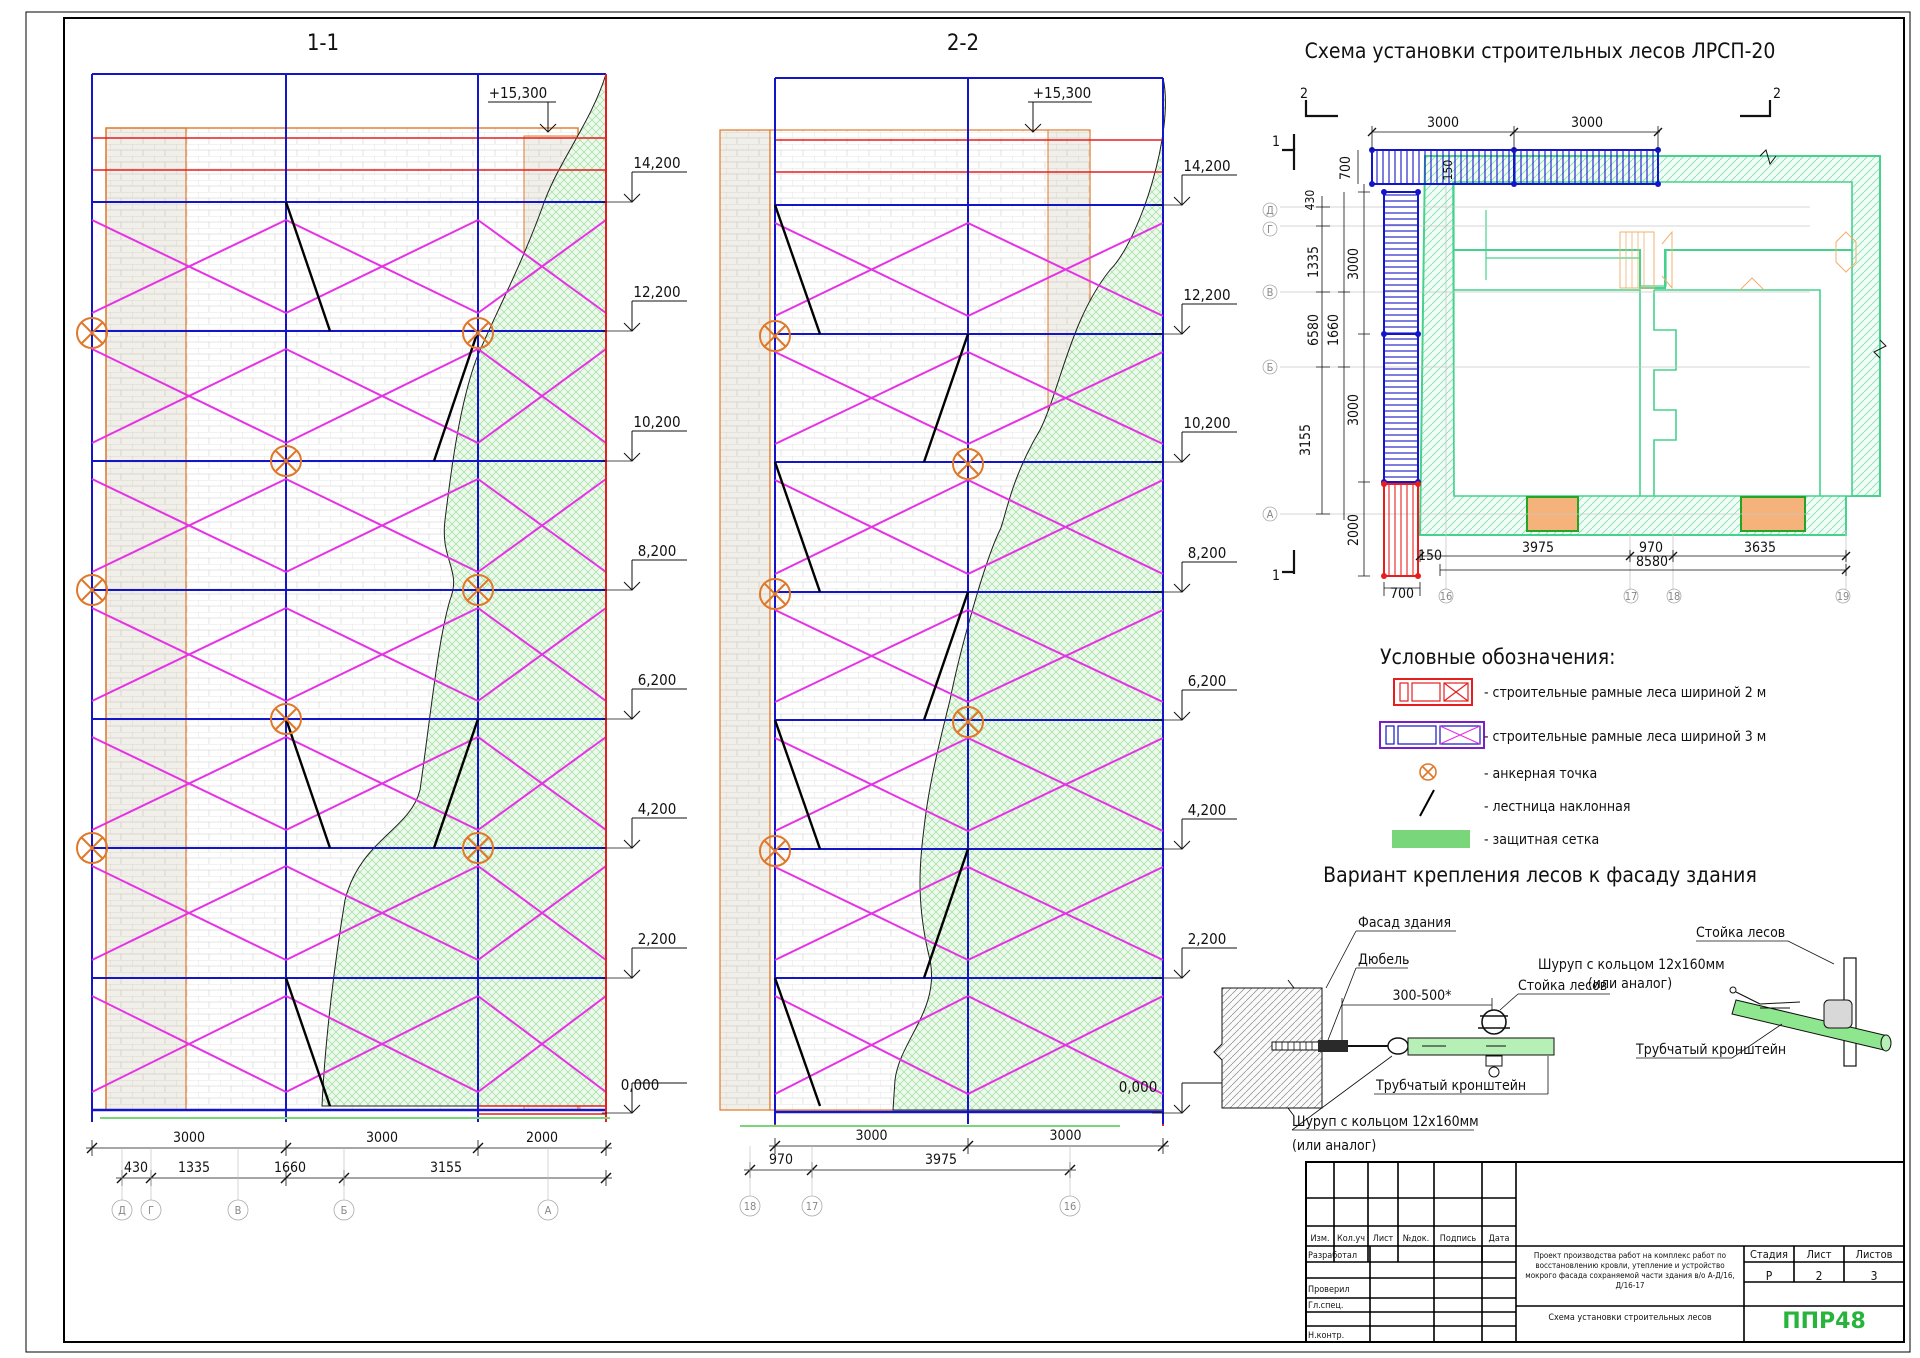 The image size is (1920, 1358). I want to click on dimension-label: 3155, so click(446, 1168).